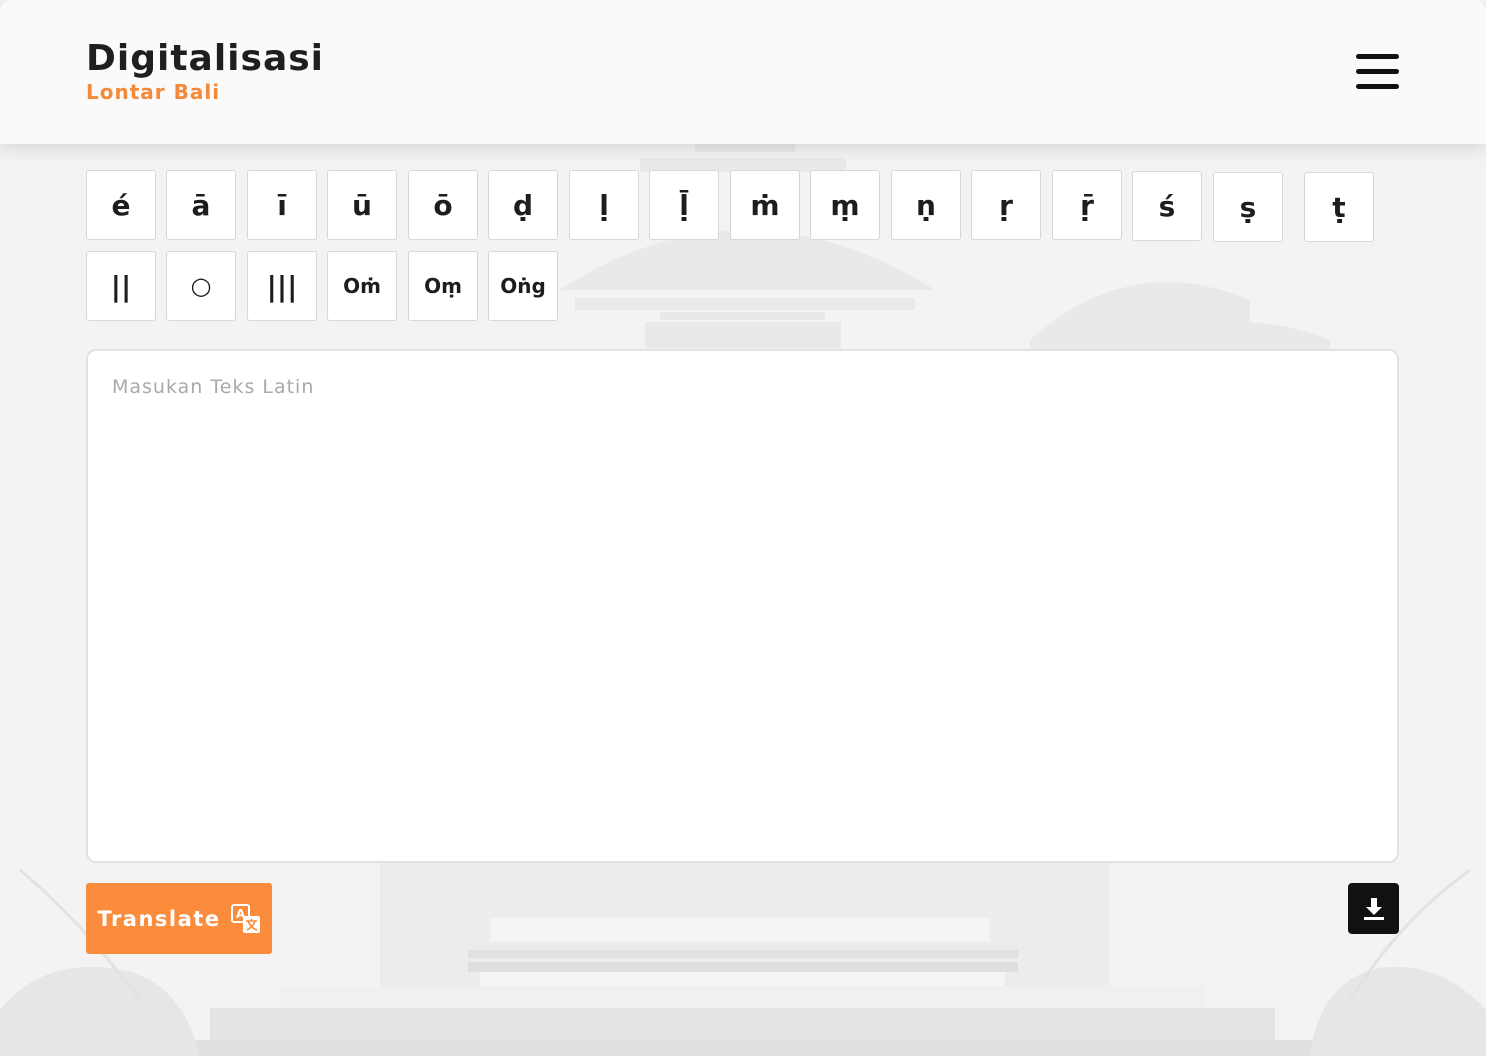 The image size is (1486, 1056). Describe the element at coordinates (1006, 205) in the screenshot. I see `char-key-r-dot: ṛ` at that location.